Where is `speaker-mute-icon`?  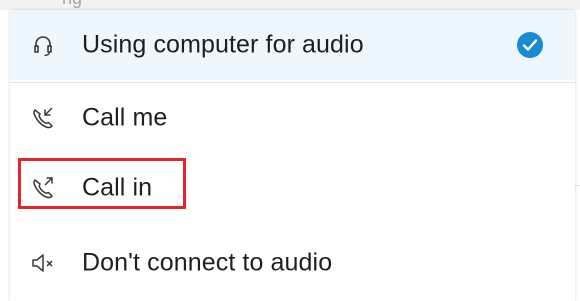
speaker-mute-icon is located at coordinates (42, 263).